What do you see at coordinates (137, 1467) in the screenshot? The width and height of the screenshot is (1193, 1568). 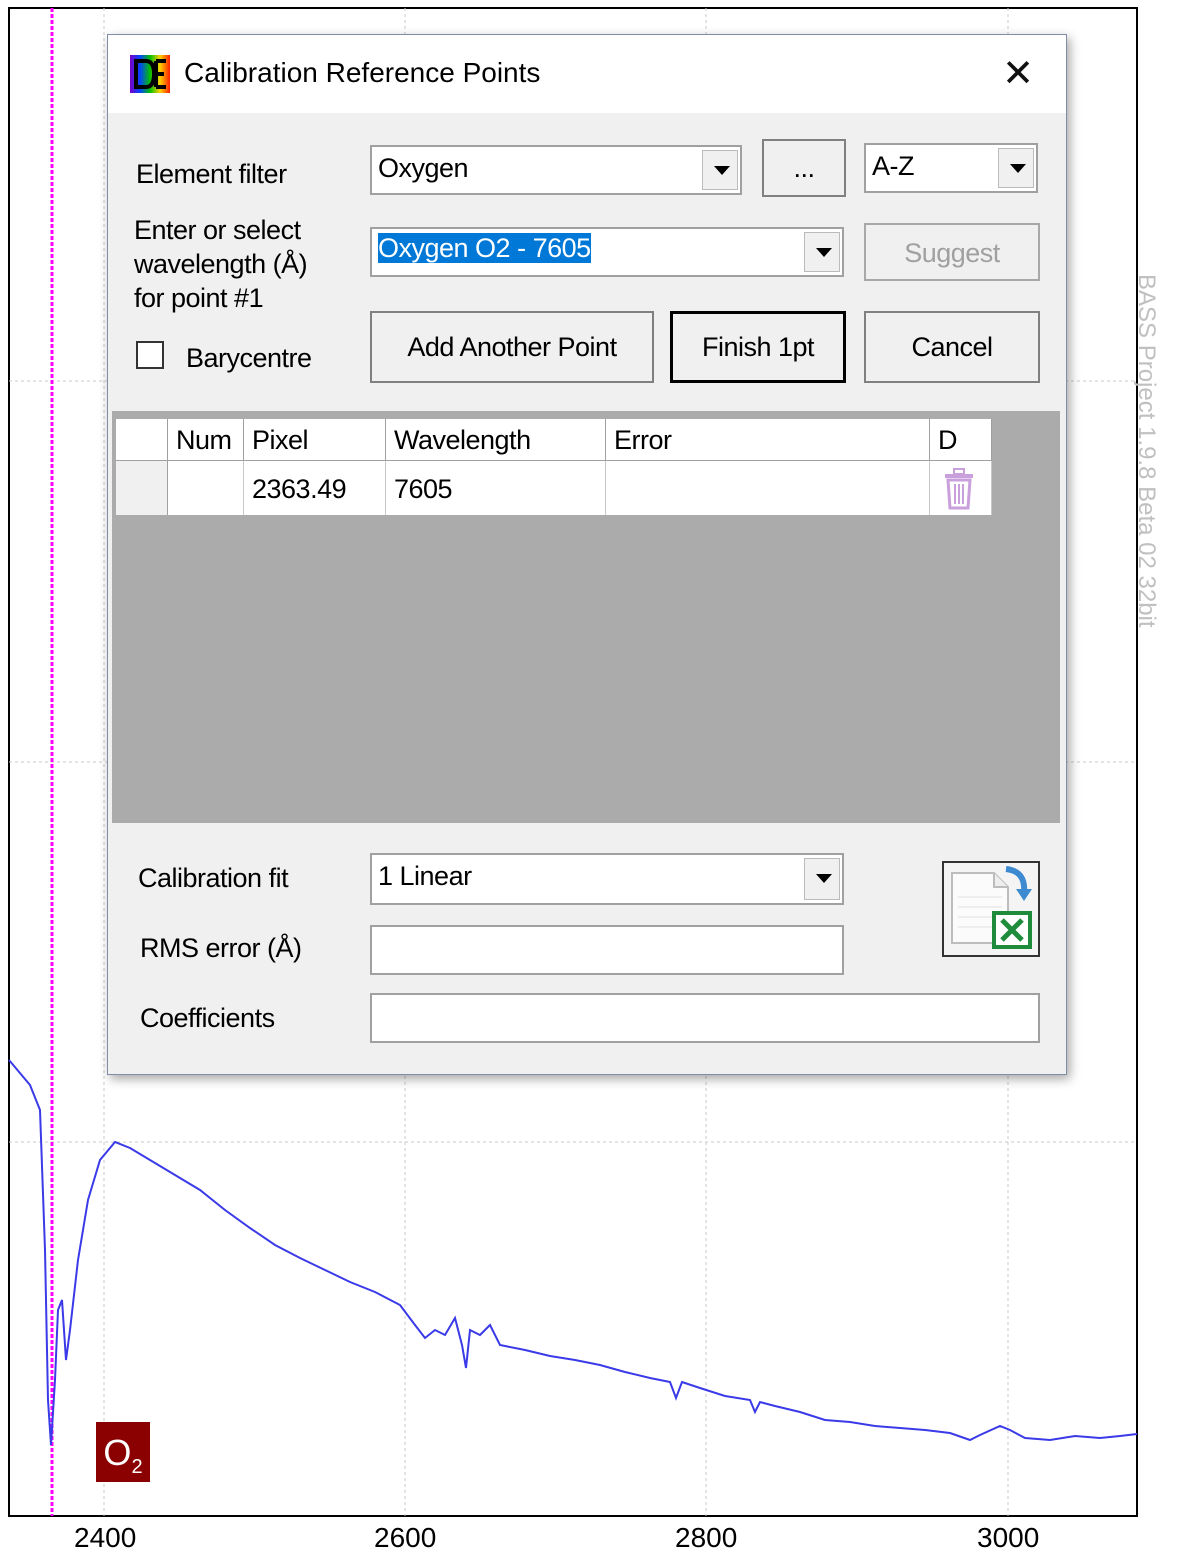 I see `o2-marker-subscript: 2` at bounding box center [137, 1467].